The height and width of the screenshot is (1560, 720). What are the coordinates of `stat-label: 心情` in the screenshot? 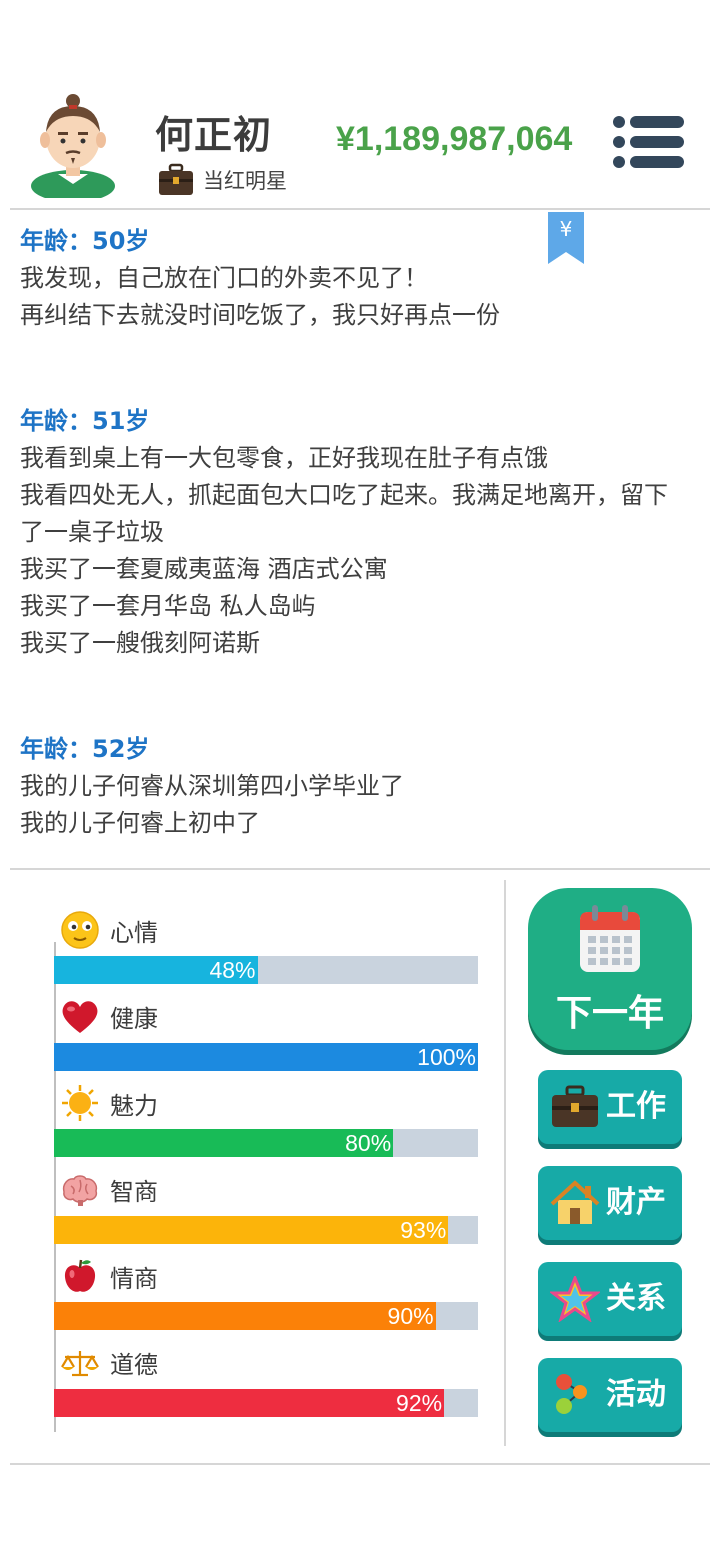 It's located at (134, 932).